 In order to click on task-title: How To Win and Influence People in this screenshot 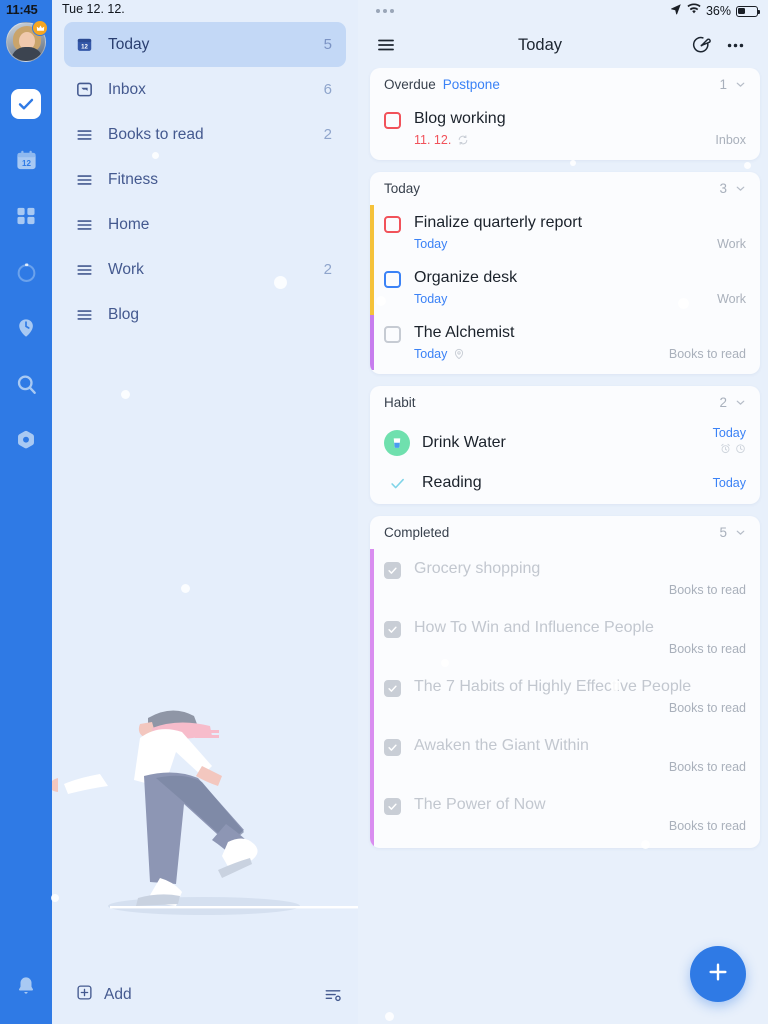, I will do `click(534, 627)`.